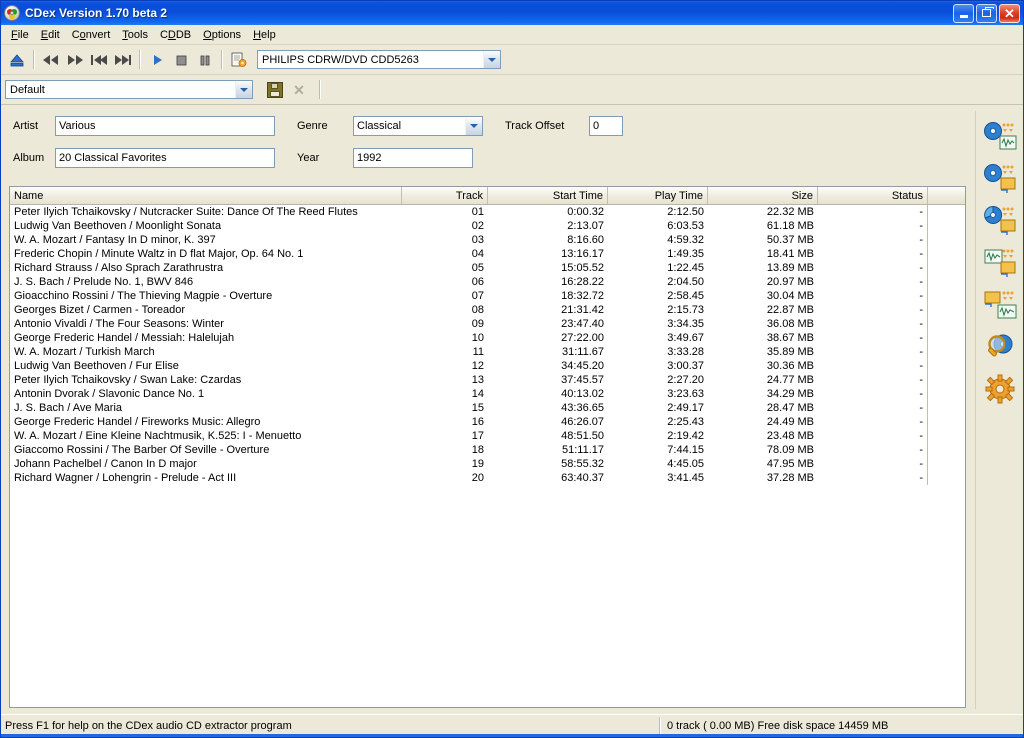 This screenshot has height=738, width=1024. Describe the element at coordinates (790, 296) in the screenshot. I see `cell-size: 30.04 MB` at that location.